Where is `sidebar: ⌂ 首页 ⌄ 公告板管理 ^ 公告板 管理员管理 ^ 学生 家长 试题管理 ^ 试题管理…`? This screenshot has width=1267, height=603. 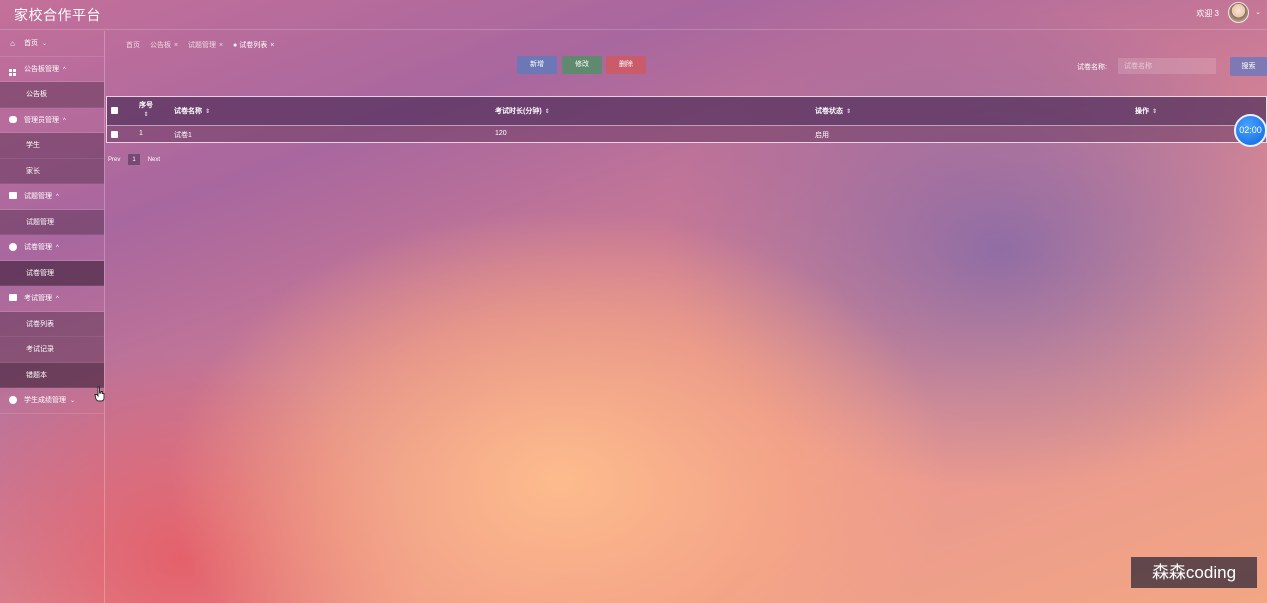 sidebar: ⌂ 首页 ⌄ 公告板管理 ^ 公告板 管理员管理 ^ 学生 家长 试题管理 ^ 试题管理… is located at coordinates (52, 317).